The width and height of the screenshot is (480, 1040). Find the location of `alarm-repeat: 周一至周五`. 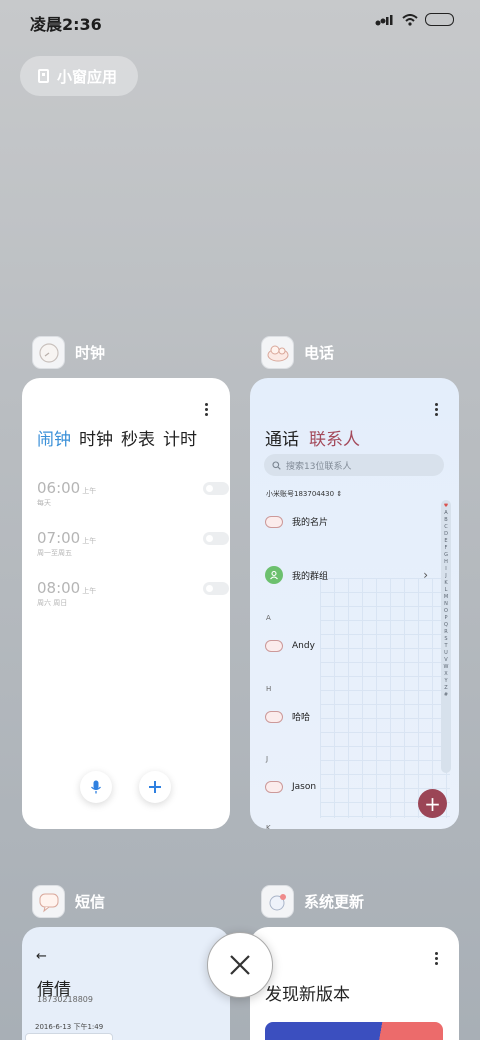

alarm-repeat: 周一至周五 is located at coordinates (54, 553).